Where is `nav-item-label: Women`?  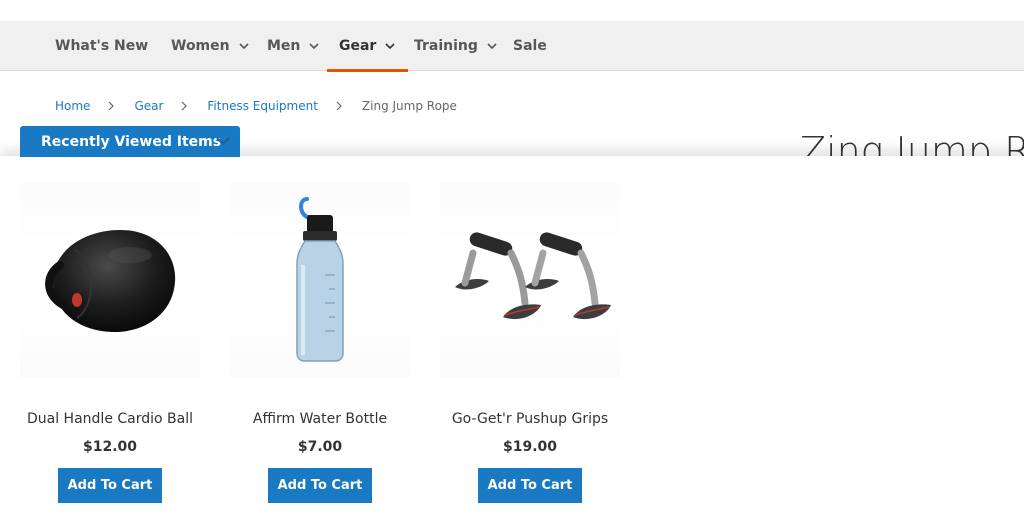 nav-item-label: Women is located at coordinates (200, 46).